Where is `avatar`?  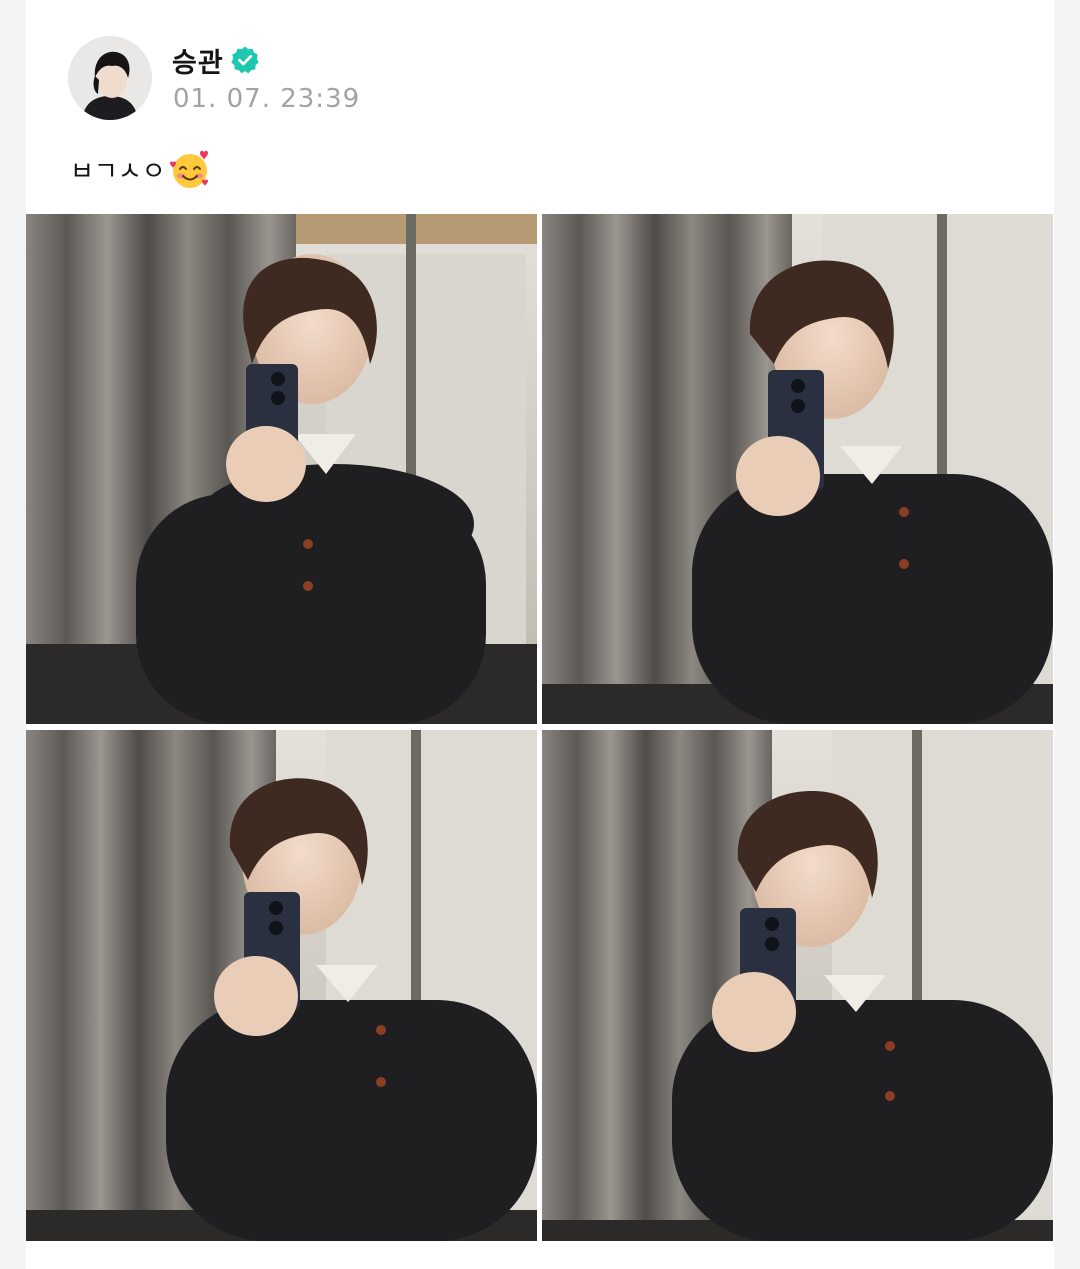 avatar is located at coordinates (110, 78).